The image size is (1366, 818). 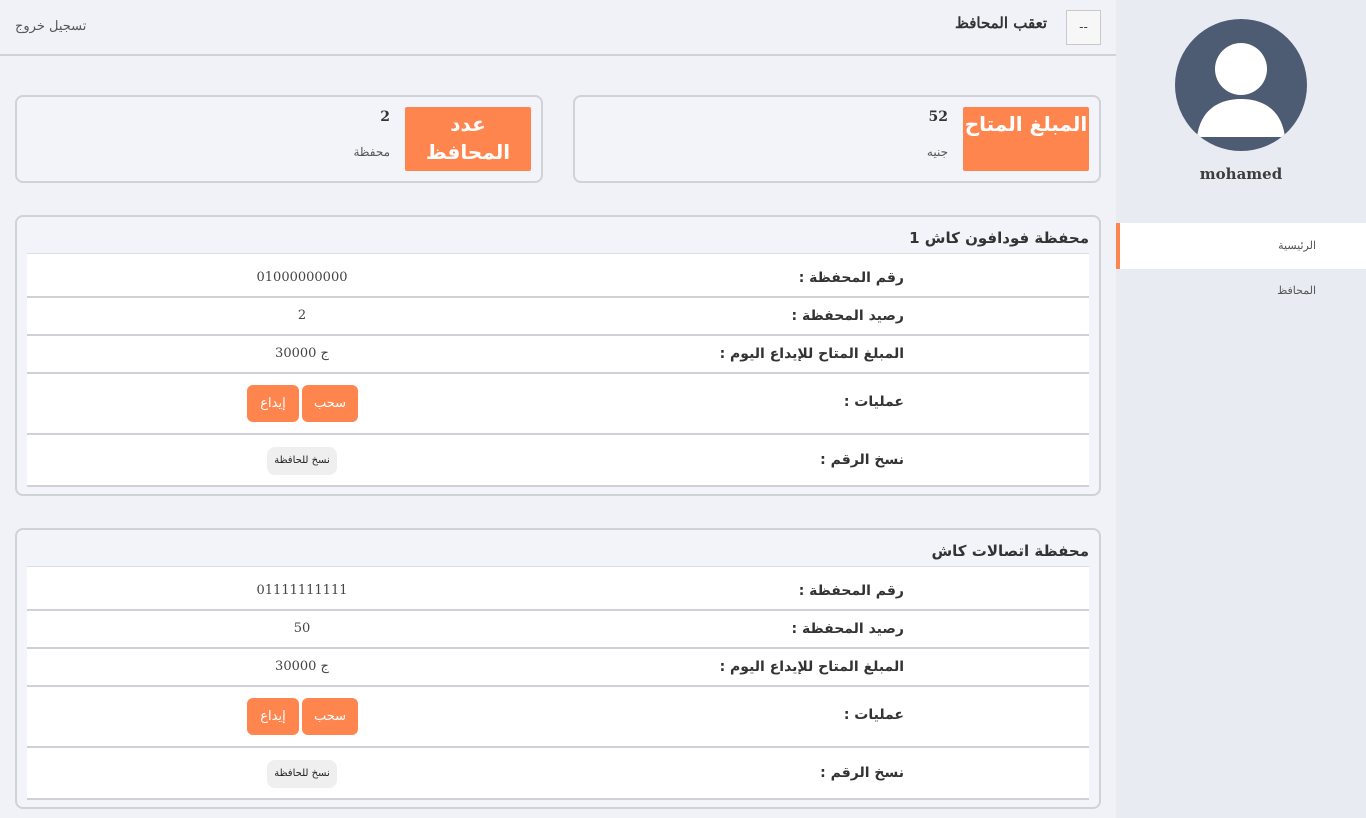 What do you see at coordinates (468, 139) in the screenshot?
I see `wallet-count-badge: عدد المحافظ` at bounding box center [468, 139].